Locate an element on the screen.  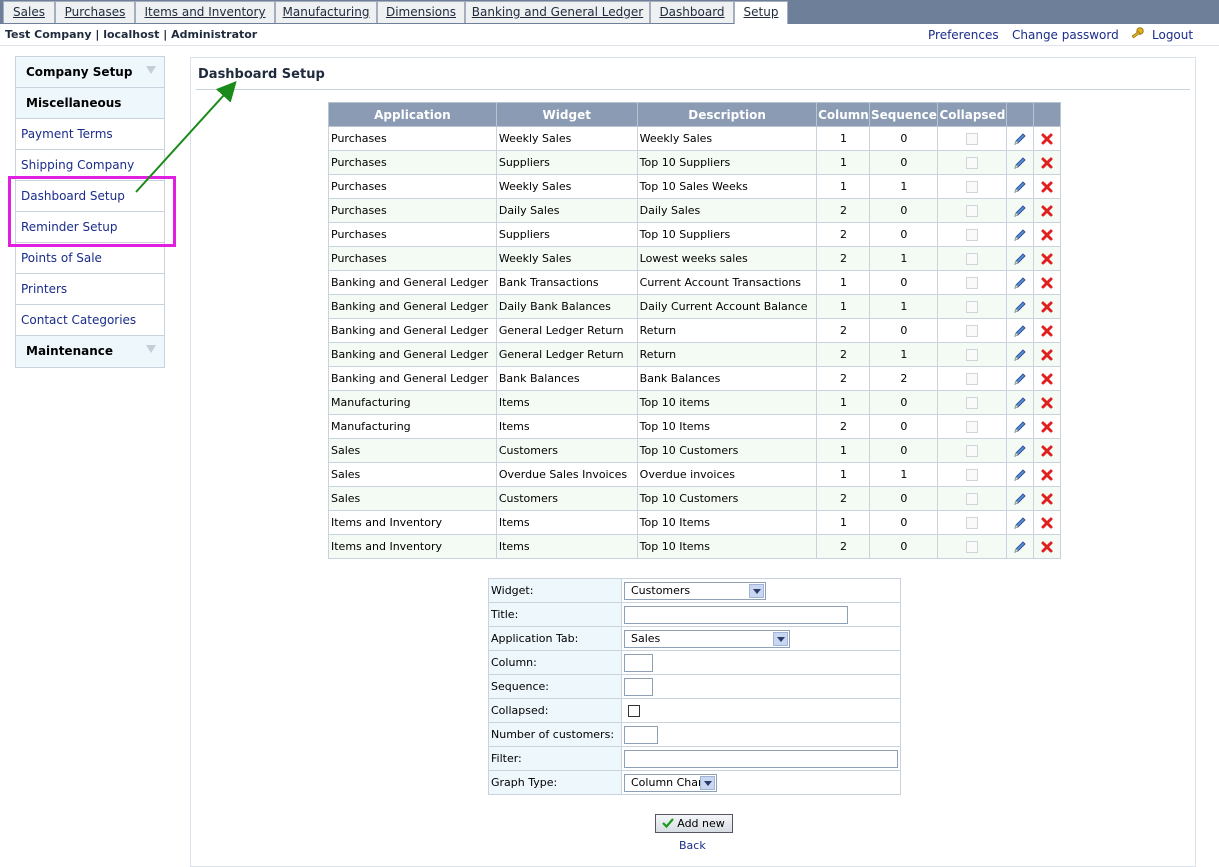
sidebar-item-contact-categories: Contact Categories is located at coordinates (90, 320).